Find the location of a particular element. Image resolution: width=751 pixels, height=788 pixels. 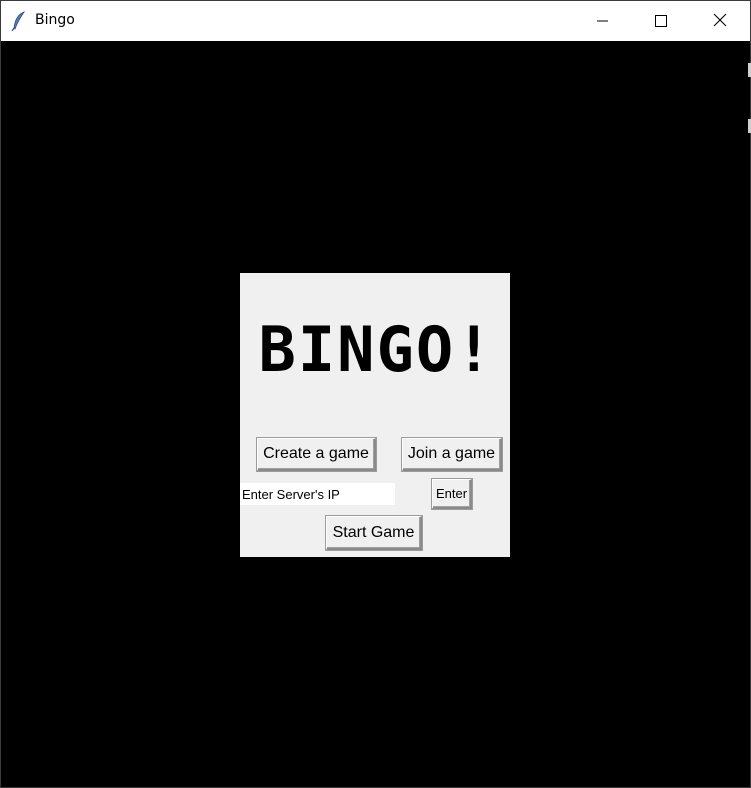

join-game-button: Join a game is located at coordinates (452, 454).